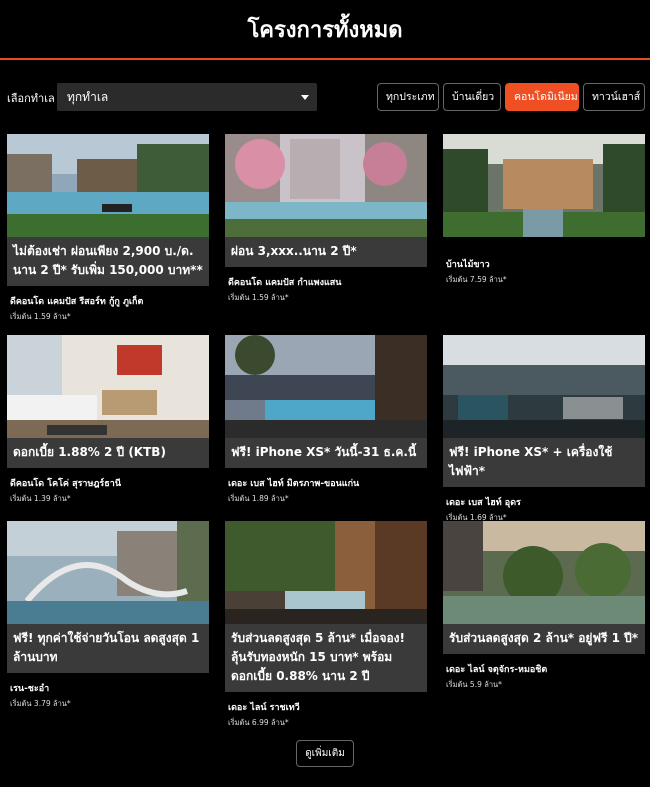  What do you see at coordinates (77, 302) in the screenshot?
I see `project-name: ดีคอนโด แคมปัส รีสอร์ท กู้กู ภูเก็ต` at bounding box center [77, 302].